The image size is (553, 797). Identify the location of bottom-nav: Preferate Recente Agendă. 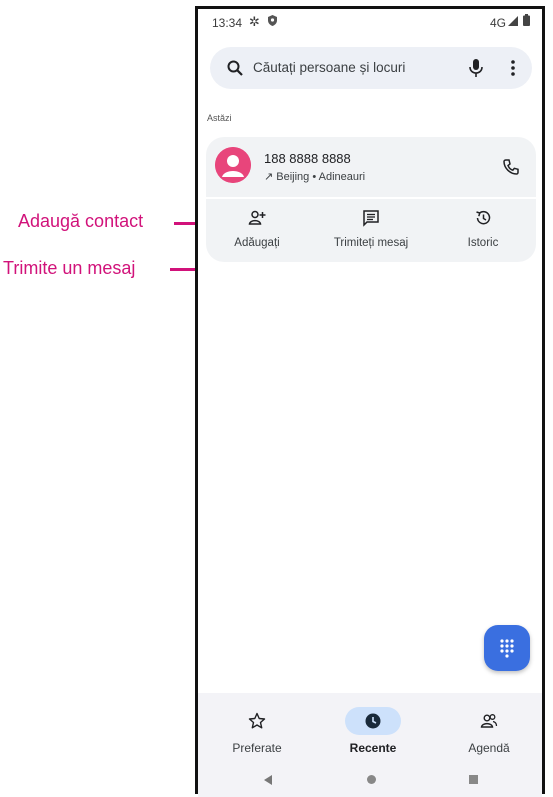
(370, 745).